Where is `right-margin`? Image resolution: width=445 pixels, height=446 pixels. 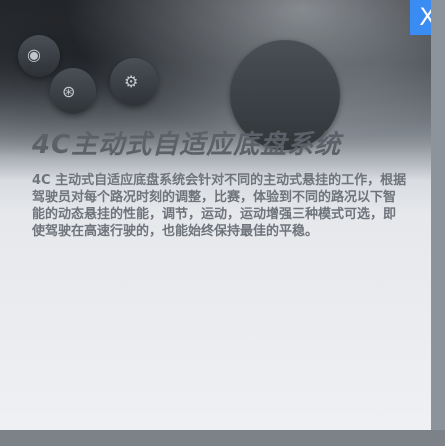 right-margin is located at coordinates (438, 223).